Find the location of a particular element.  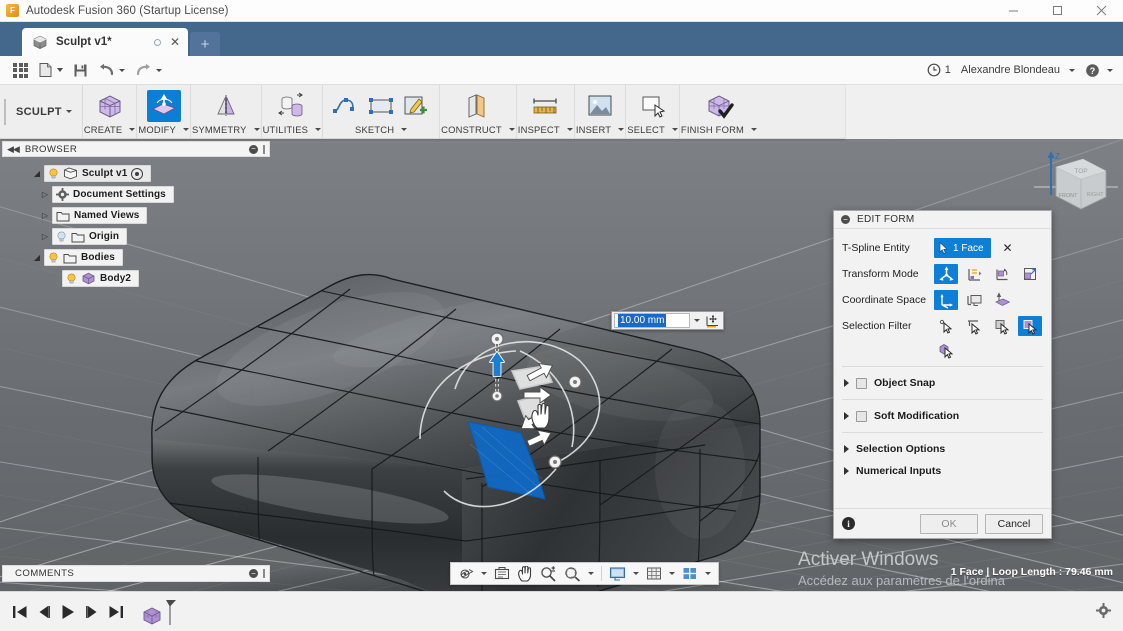

redo-button is located at coordinates (148, 70).